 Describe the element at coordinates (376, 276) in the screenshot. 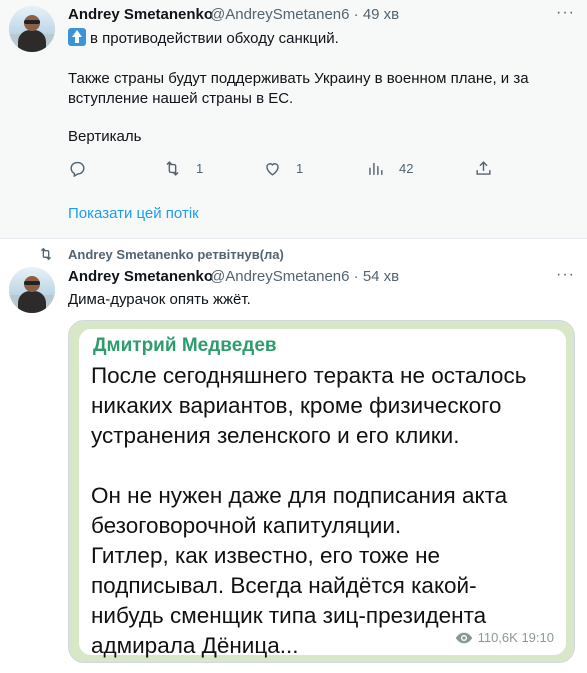

I see `tweet-time: · 54 хв` at that location.